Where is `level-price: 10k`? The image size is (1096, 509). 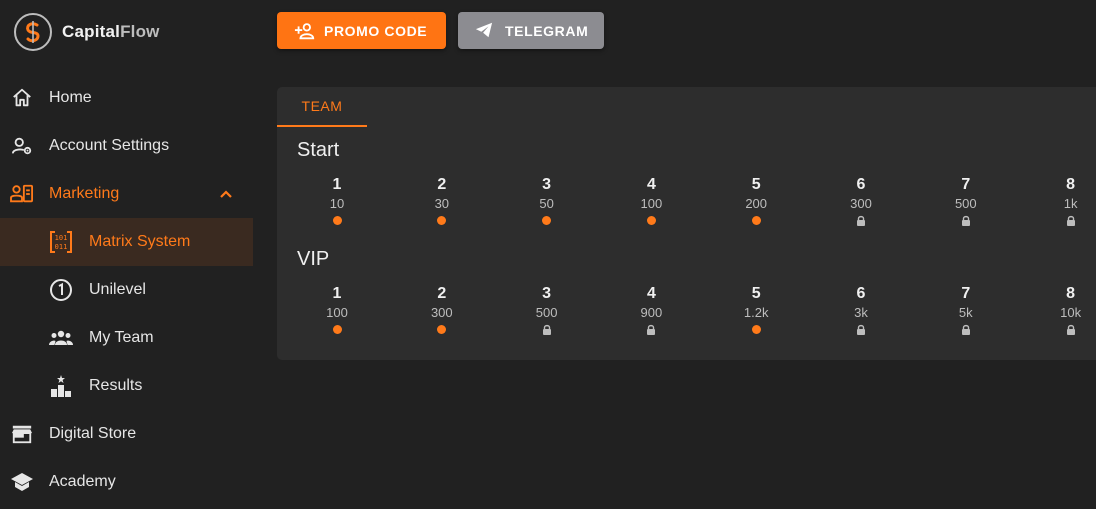
level-price: 10k is located at coordinates (1071, 312).